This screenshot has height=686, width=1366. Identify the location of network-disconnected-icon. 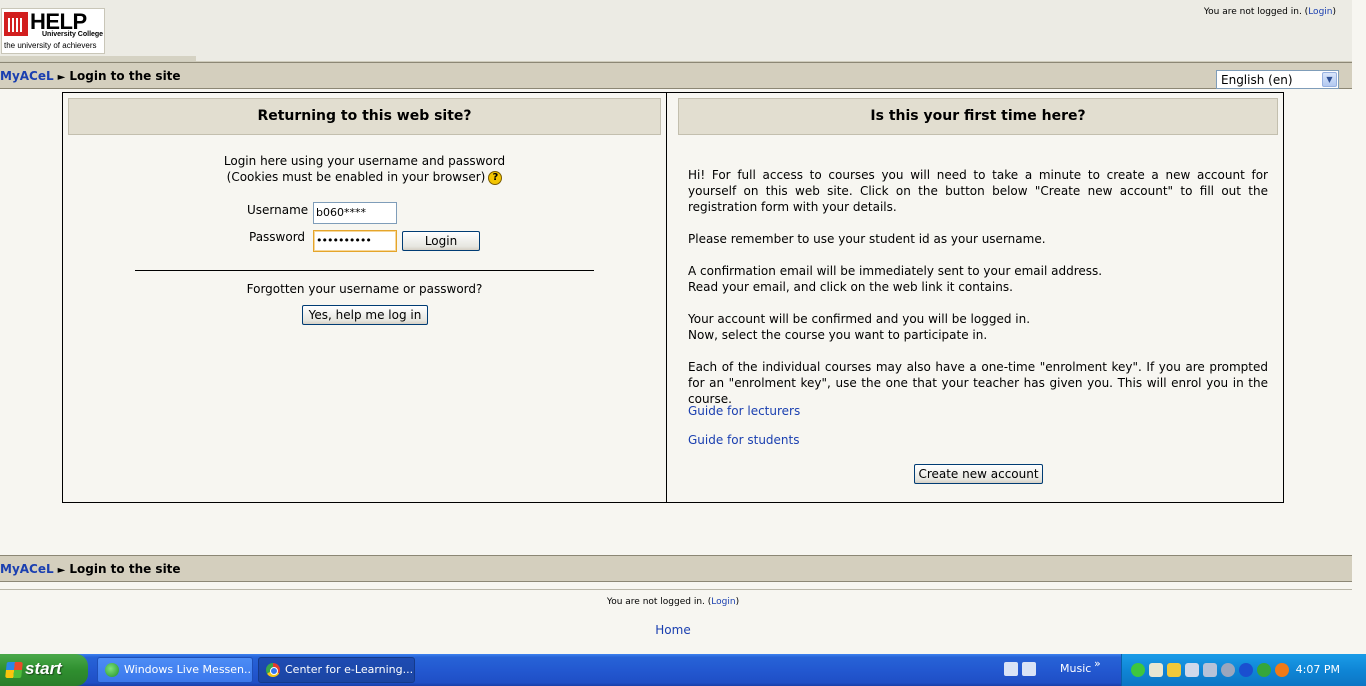
(1192, 670).